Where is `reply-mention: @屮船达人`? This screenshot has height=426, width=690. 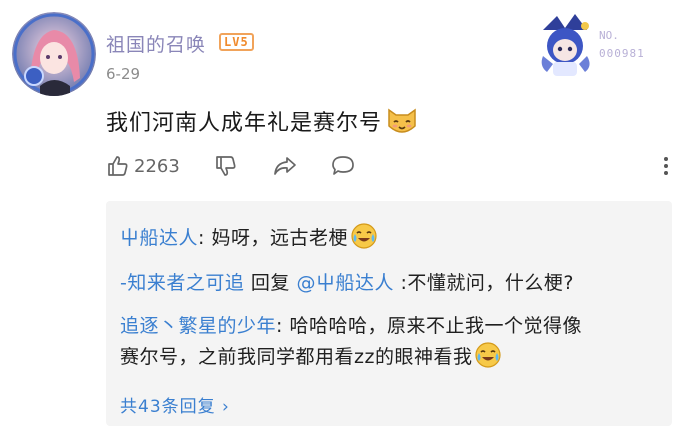 reply-mention: @屮船达人 is located at coordinates (345, 283).